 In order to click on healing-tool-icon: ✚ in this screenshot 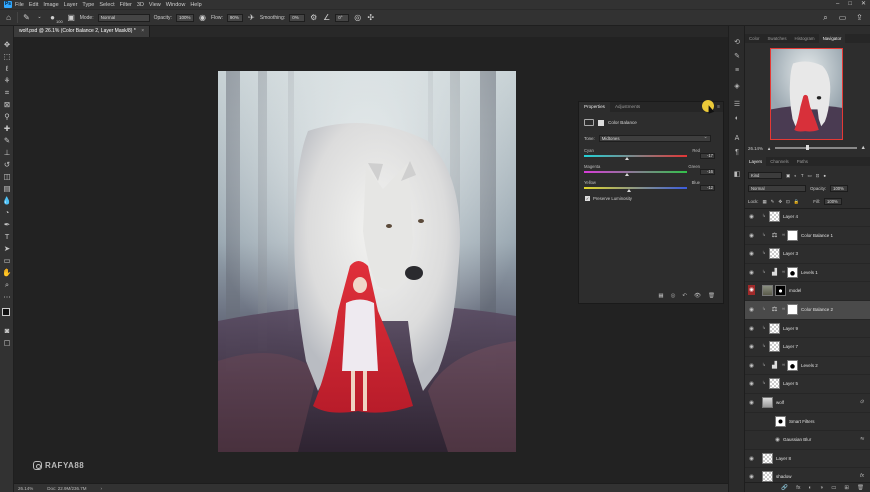, I will do `click(7, 129)`.